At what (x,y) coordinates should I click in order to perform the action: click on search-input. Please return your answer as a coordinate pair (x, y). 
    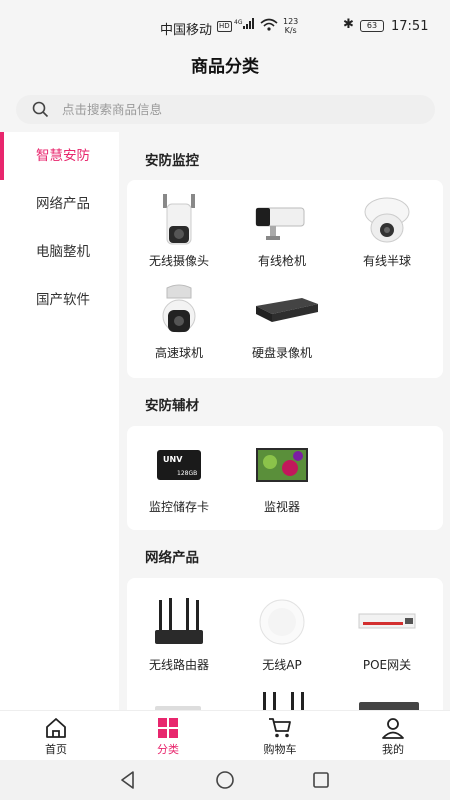
    Looking at the image, I should click on (242, 109).